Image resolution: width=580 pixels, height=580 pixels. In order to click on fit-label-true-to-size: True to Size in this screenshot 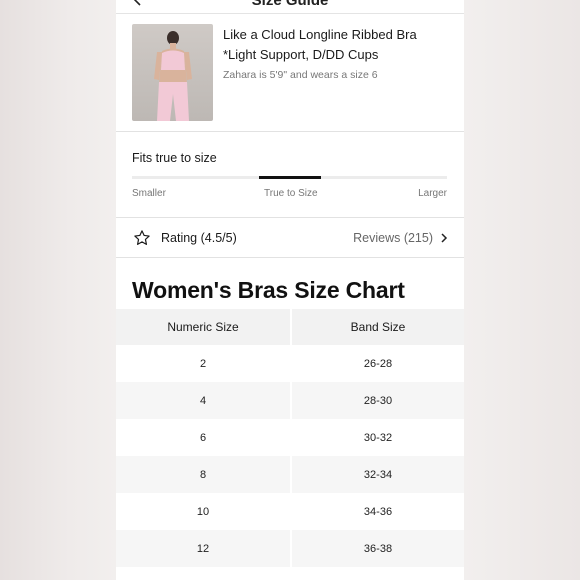, I will do `click(291, 193)`.